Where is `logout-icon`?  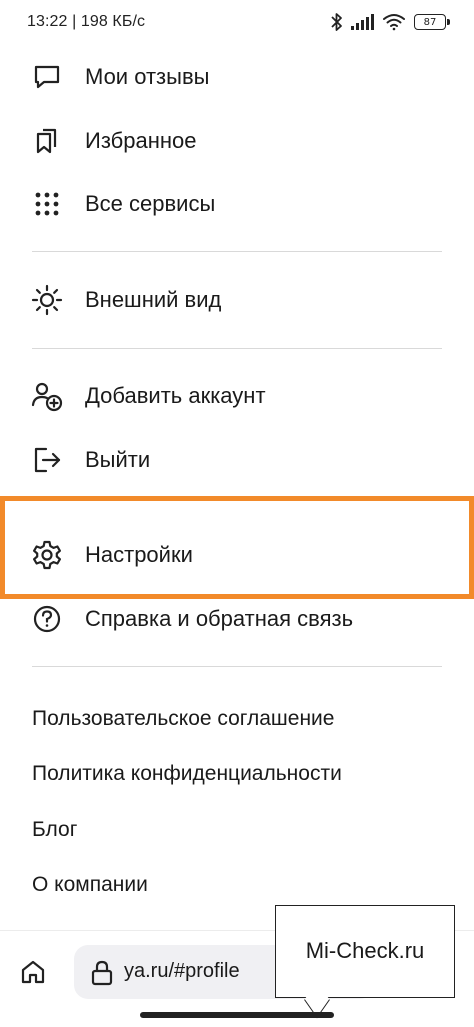
logout-icon is located at coordinates (47, 460).